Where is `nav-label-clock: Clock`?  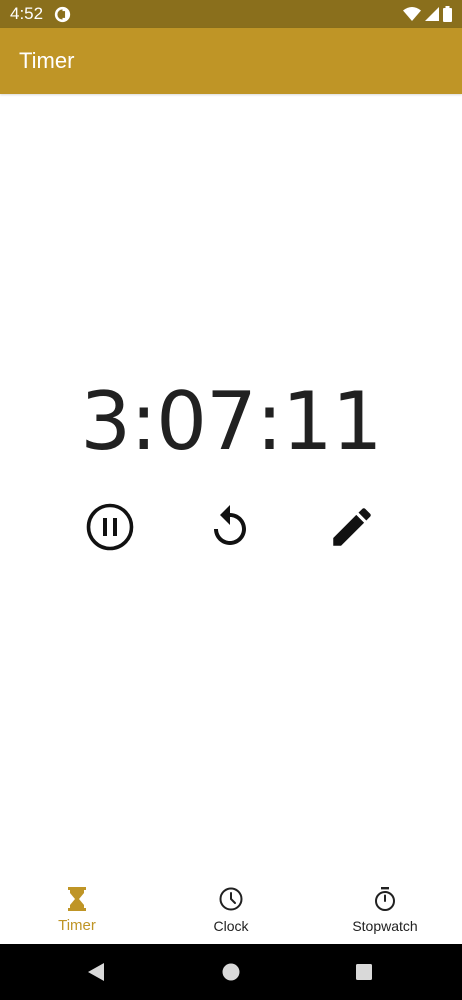 nav-label-clock: Clock is located at coordinates (231, 926).